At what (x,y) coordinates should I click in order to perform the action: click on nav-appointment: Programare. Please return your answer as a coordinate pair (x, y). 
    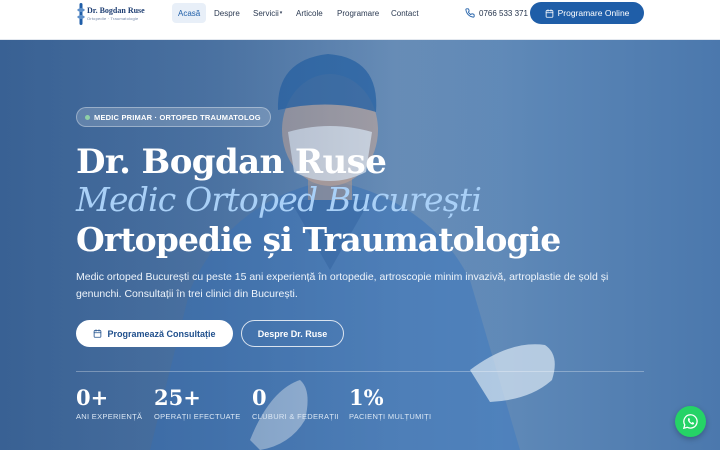
    Looking at the image, I should click on (358, 13).